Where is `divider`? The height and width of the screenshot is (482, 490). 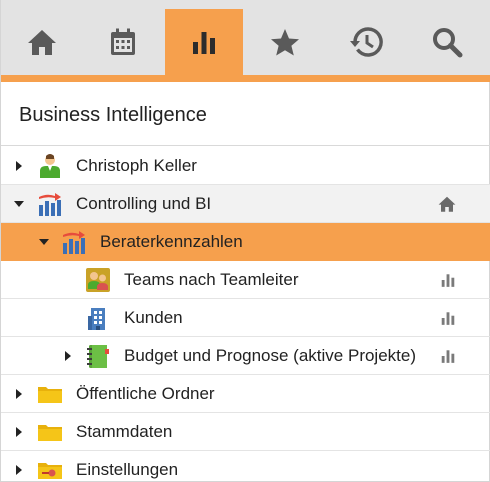 divider is located at coordinates (245, 145).